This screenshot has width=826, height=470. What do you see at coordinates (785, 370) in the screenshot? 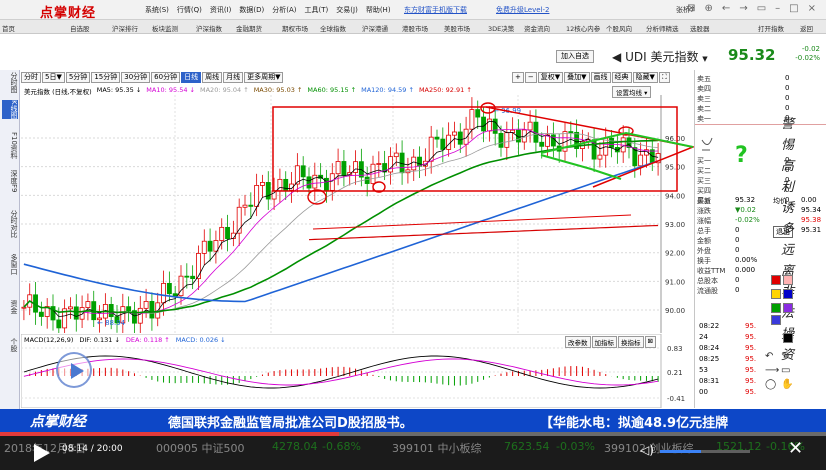
I see `rect-icon: ▭` at bounding box center [785, 370].